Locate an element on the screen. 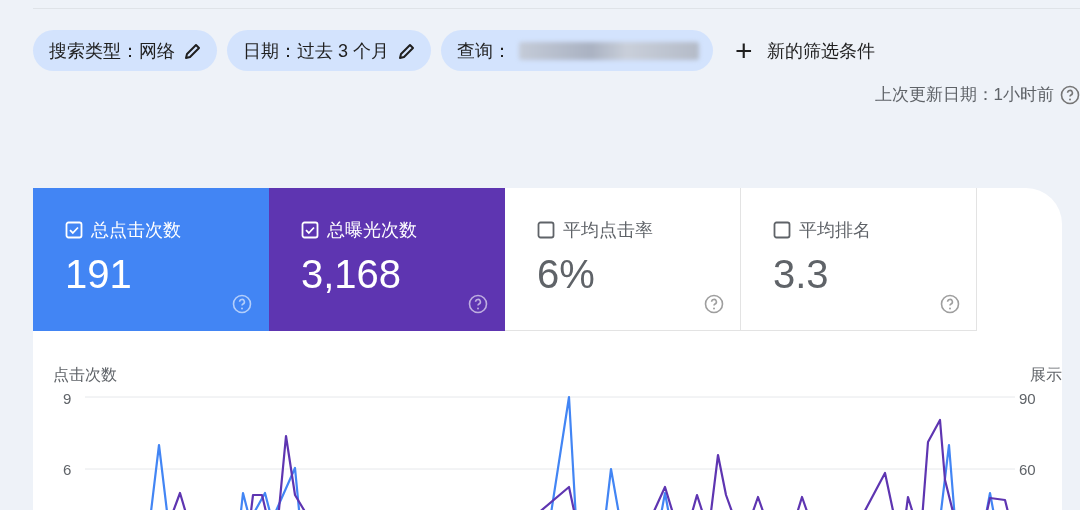 The image size is (1080, 510). metric-tab: 总曝光次数 3,168 is located at coordinates (387, 259).